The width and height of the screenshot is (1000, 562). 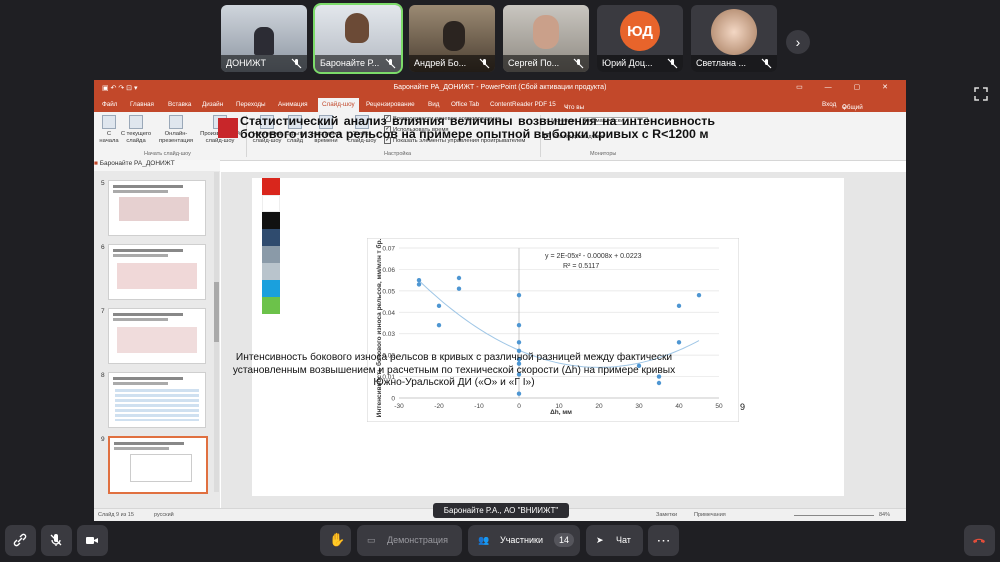 I want to click on x-tick-label: -20, so click(x=439, y=406).